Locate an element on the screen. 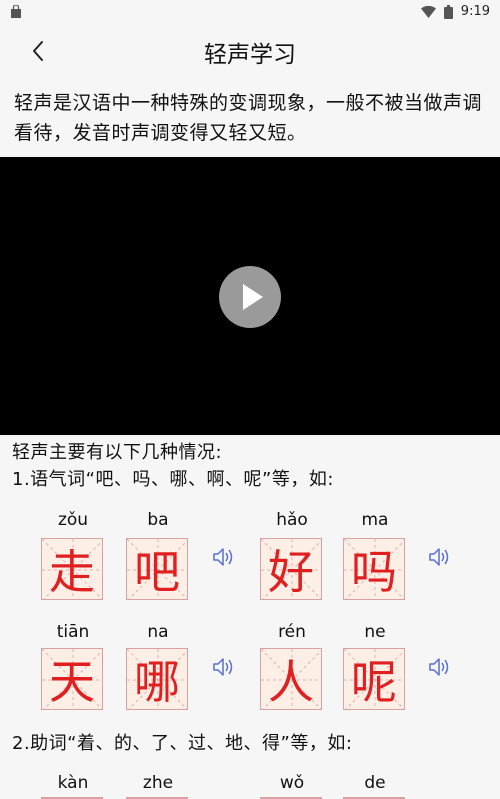 This screenshot has width=500, height=799. pinyin-label: ba is located at coordinates (158, 520).